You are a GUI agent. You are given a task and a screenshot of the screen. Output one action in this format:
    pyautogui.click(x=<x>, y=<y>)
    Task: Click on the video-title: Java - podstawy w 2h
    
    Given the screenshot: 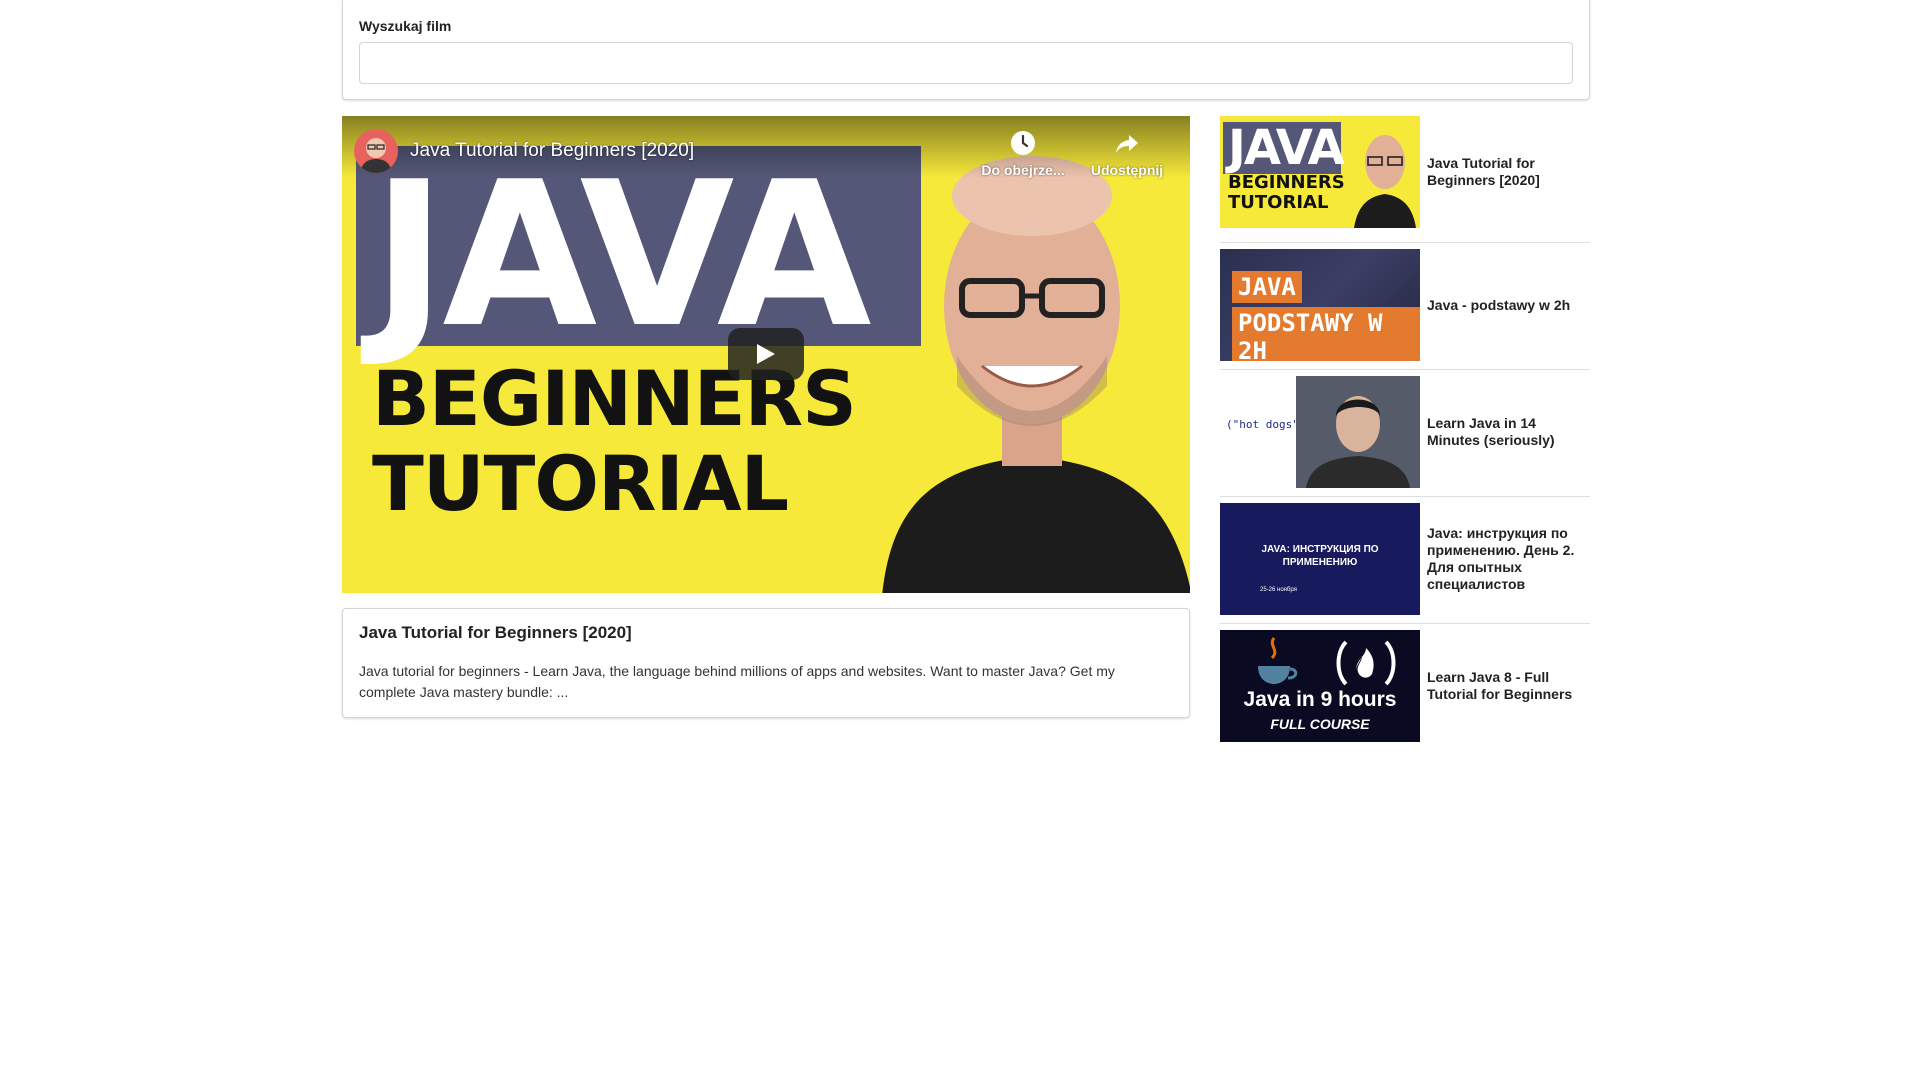 What is the action you would take?
    pyautogui.click(x=1508, y=305)
    